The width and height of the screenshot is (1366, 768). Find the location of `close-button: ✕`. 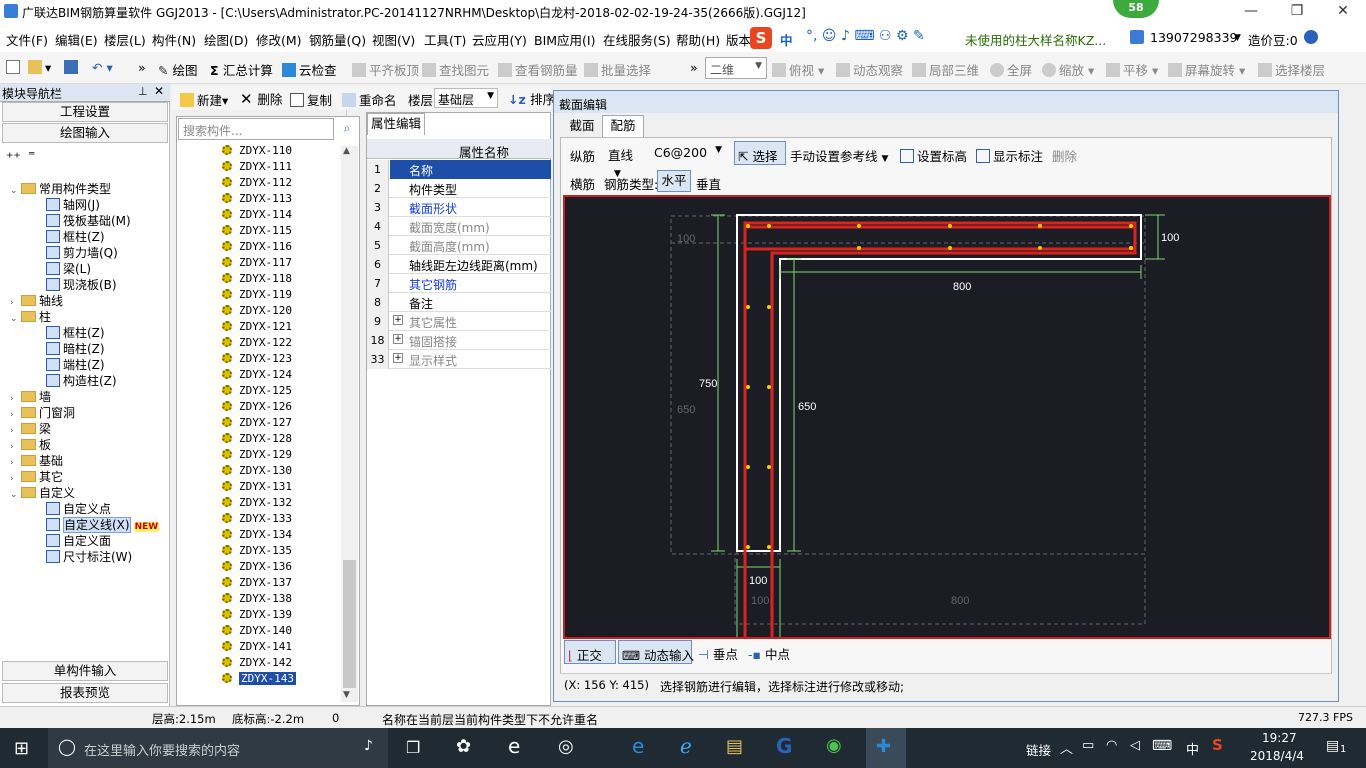

close-button: ✕ is located at coordinates (1343, 12).